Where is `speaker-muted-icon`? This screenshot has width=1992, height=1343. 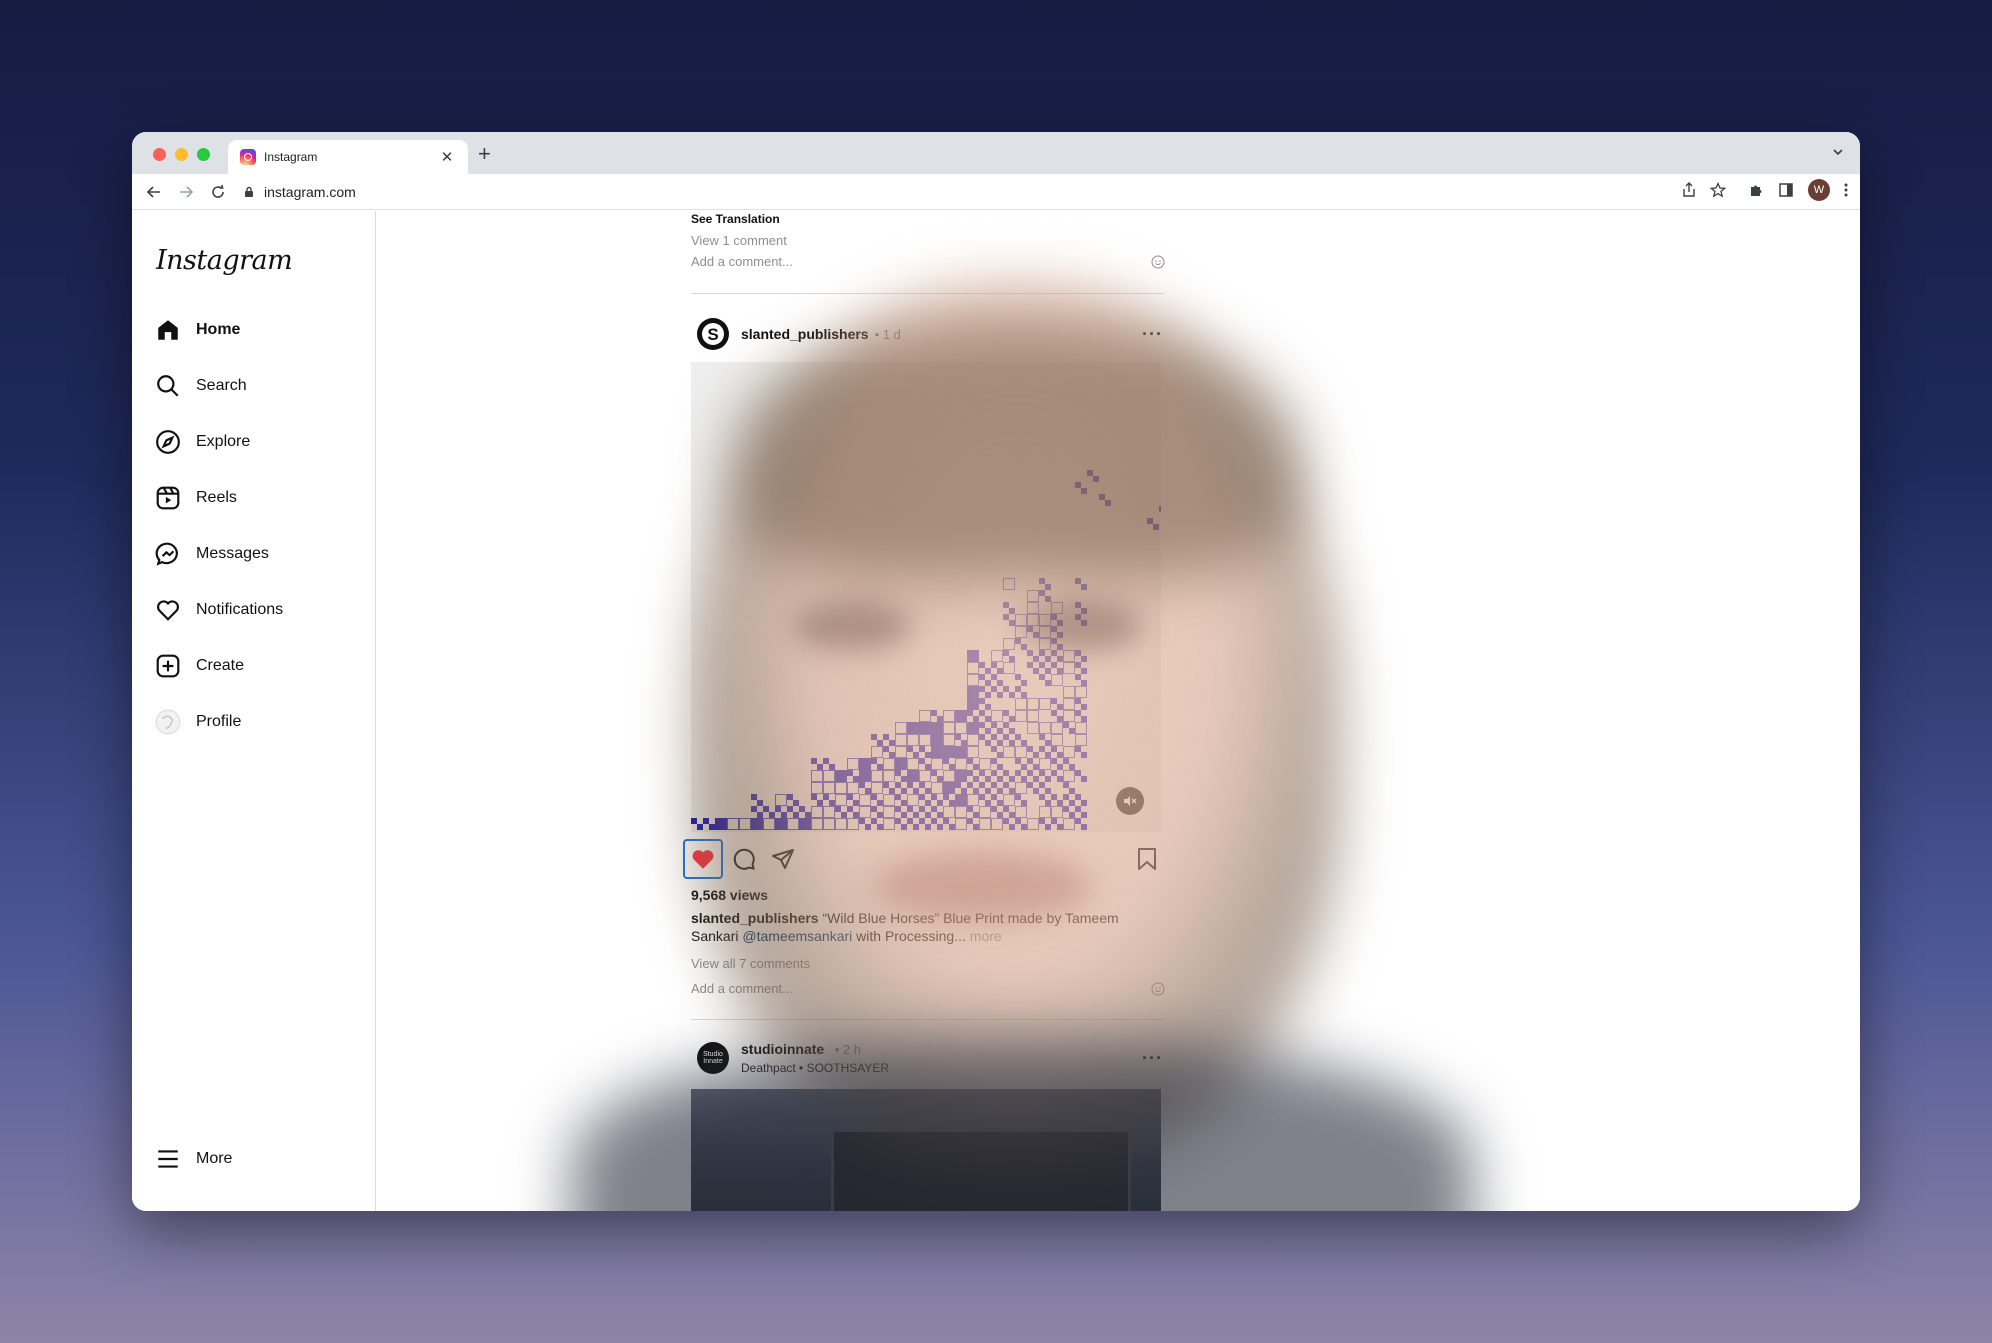
speaker-muted-icon is located at coordinates (1130, 801).